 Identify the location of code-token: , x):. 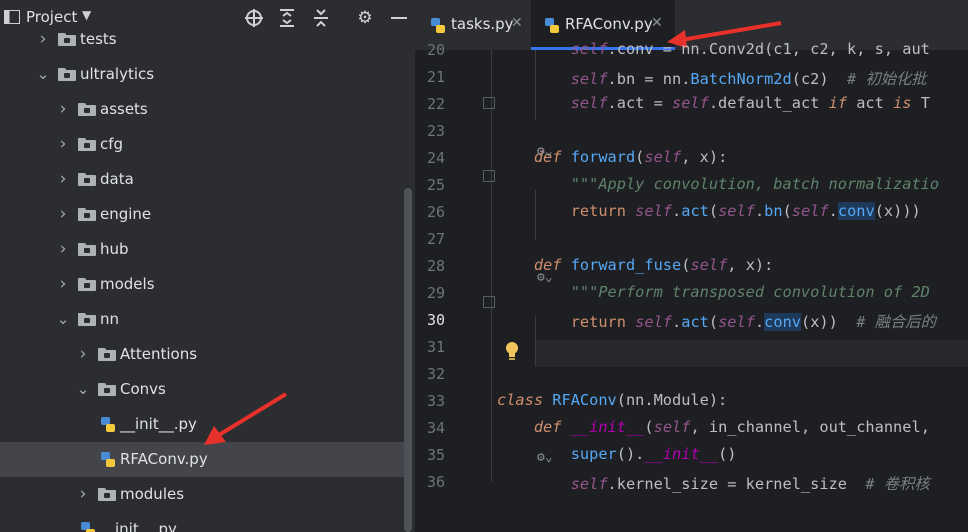
(704, 157).